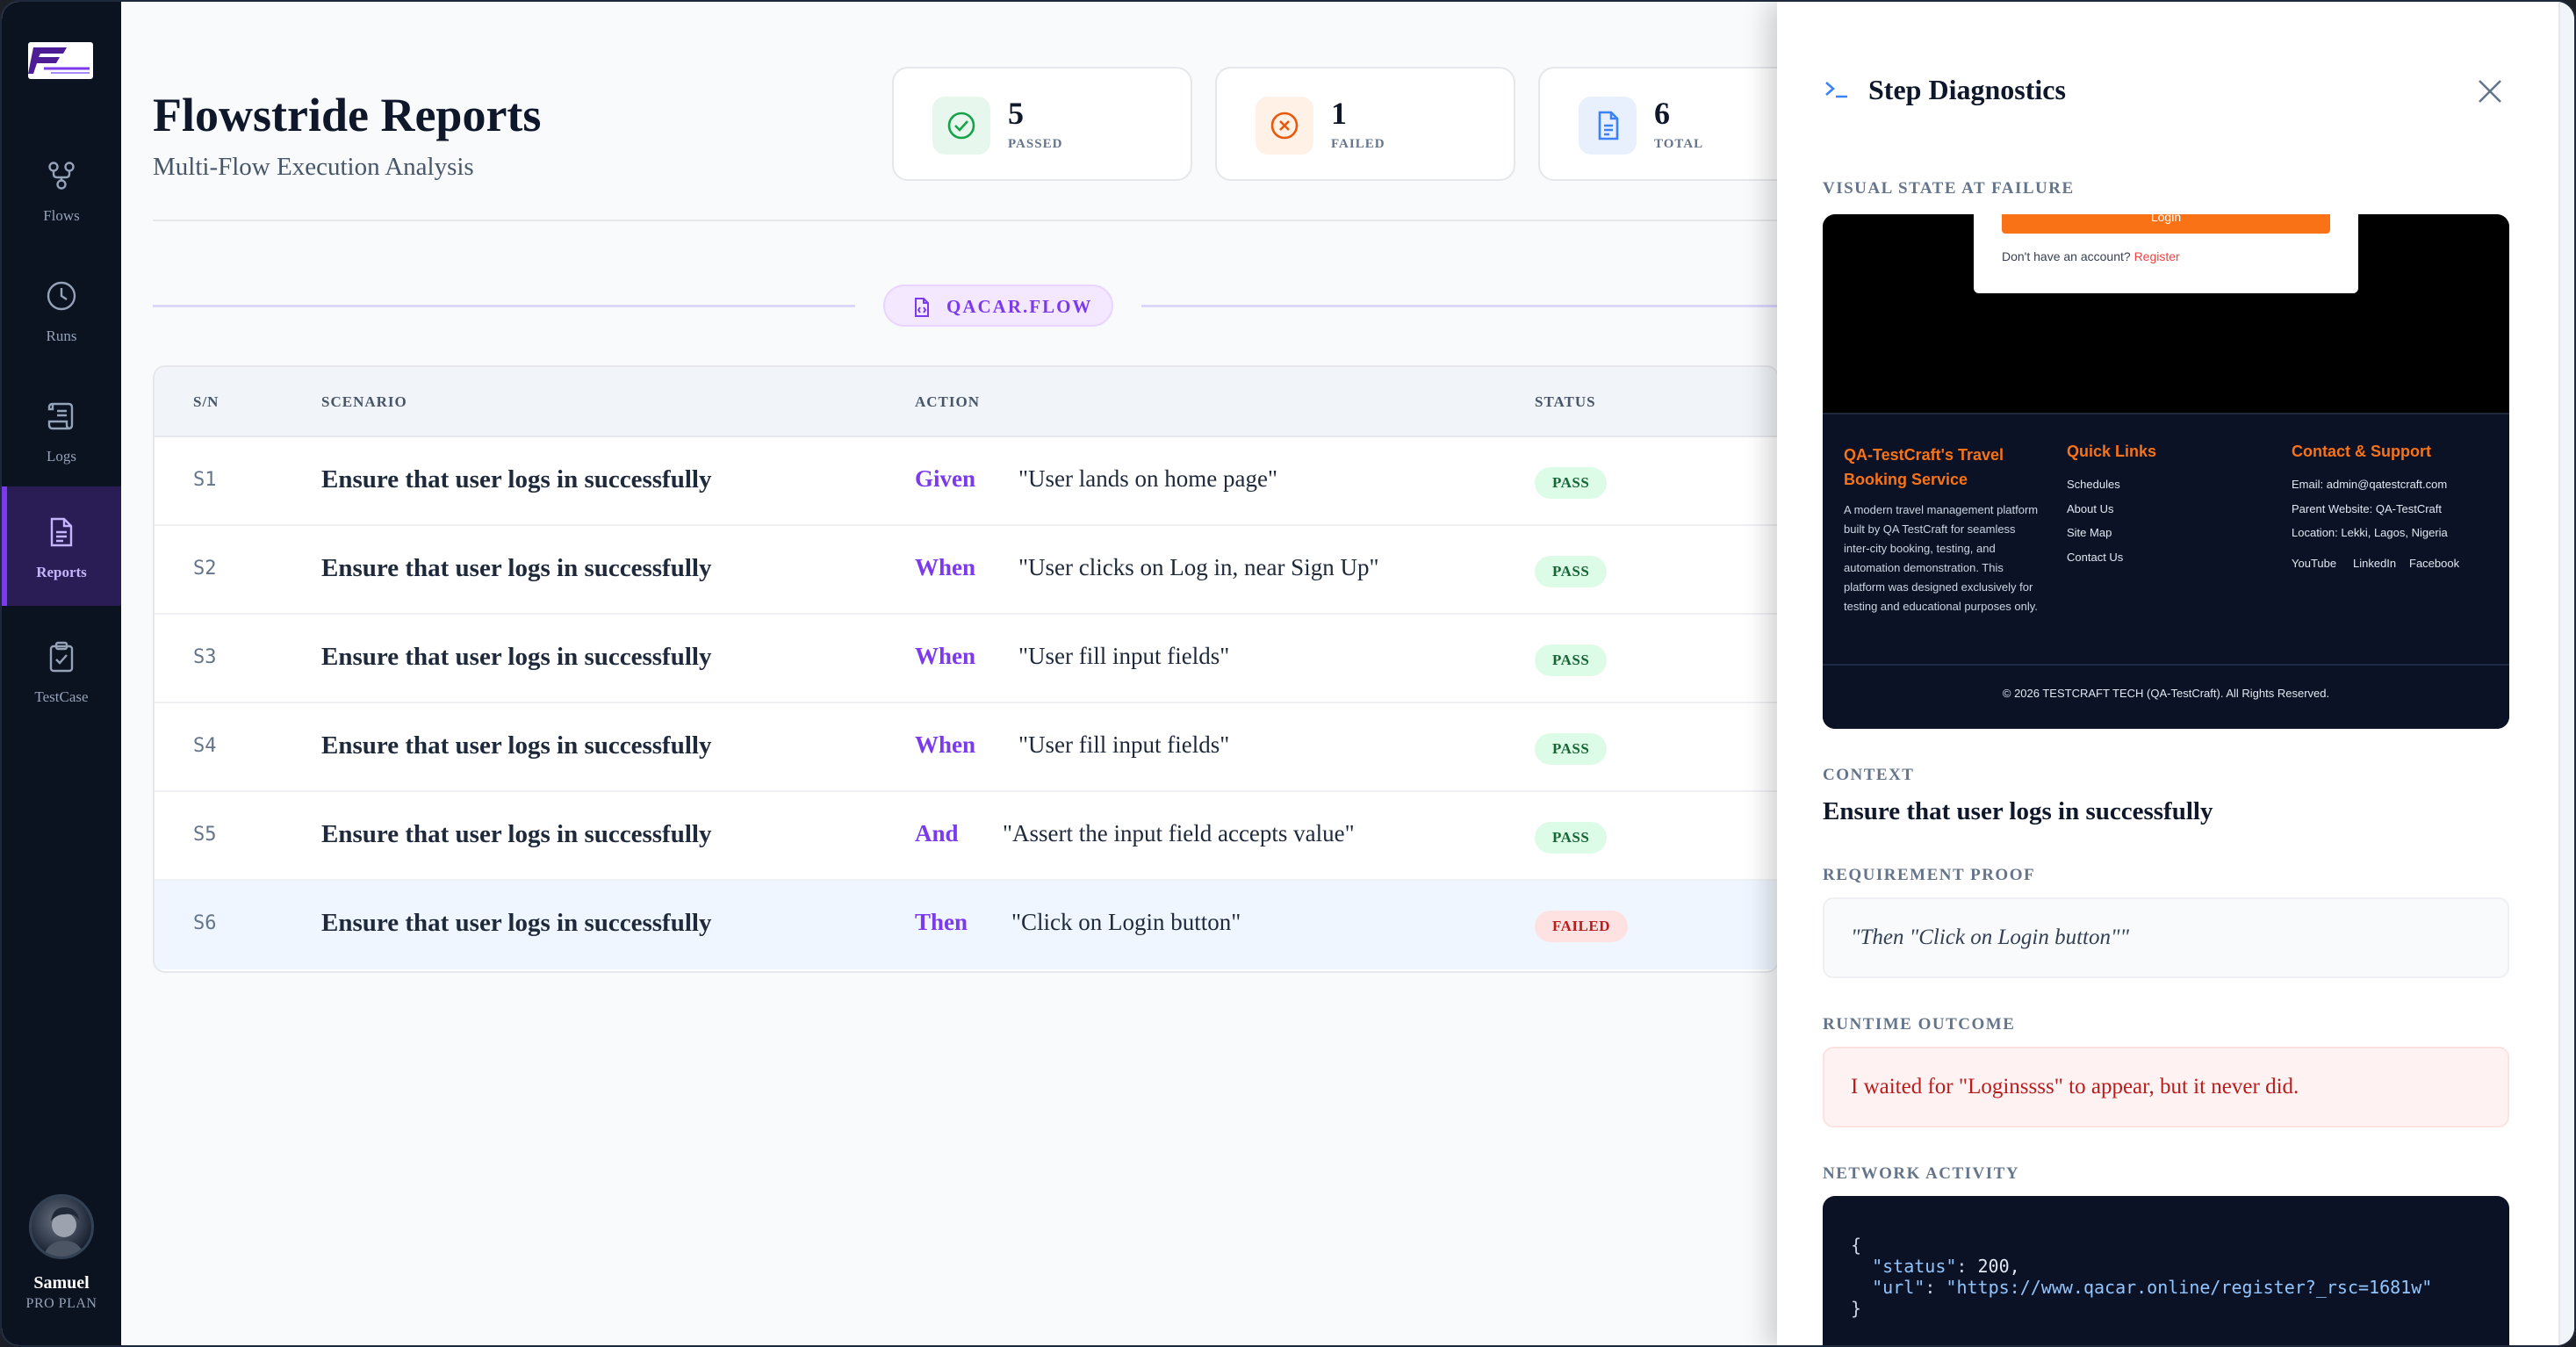 Image resolution: width=2576 pixels, height=1347 pixels. I want to click on nav-reports-label: Reports, so click(61, 572).